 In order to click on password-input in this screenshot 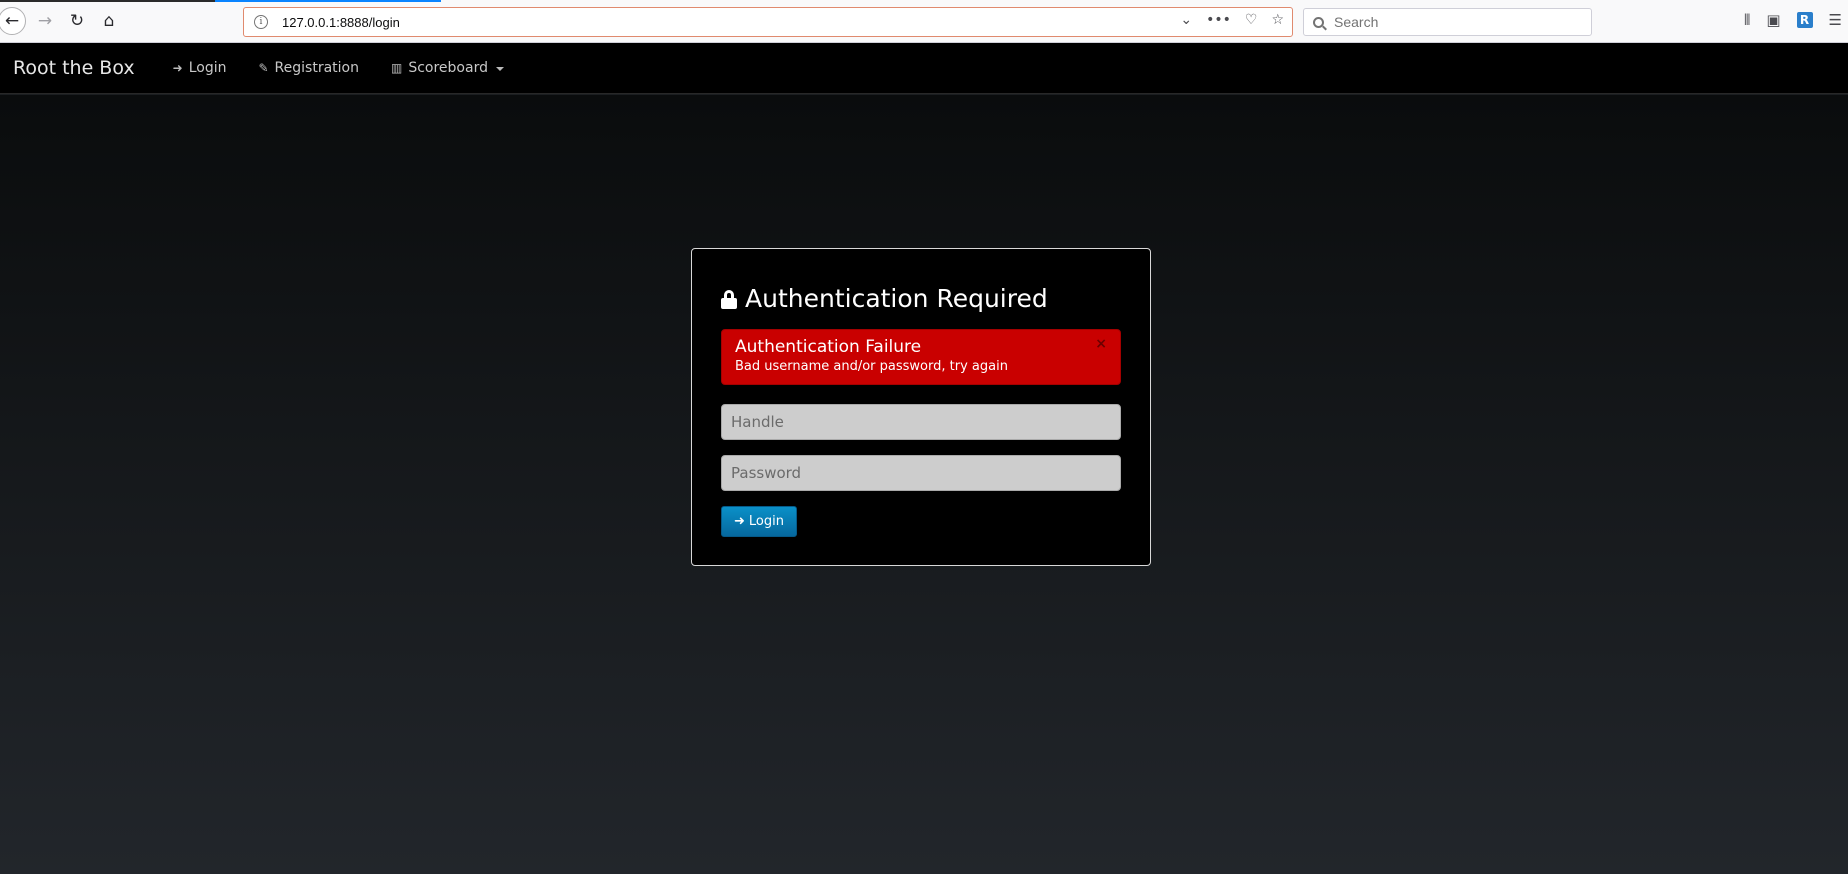, I will do `click(921, 473)`.